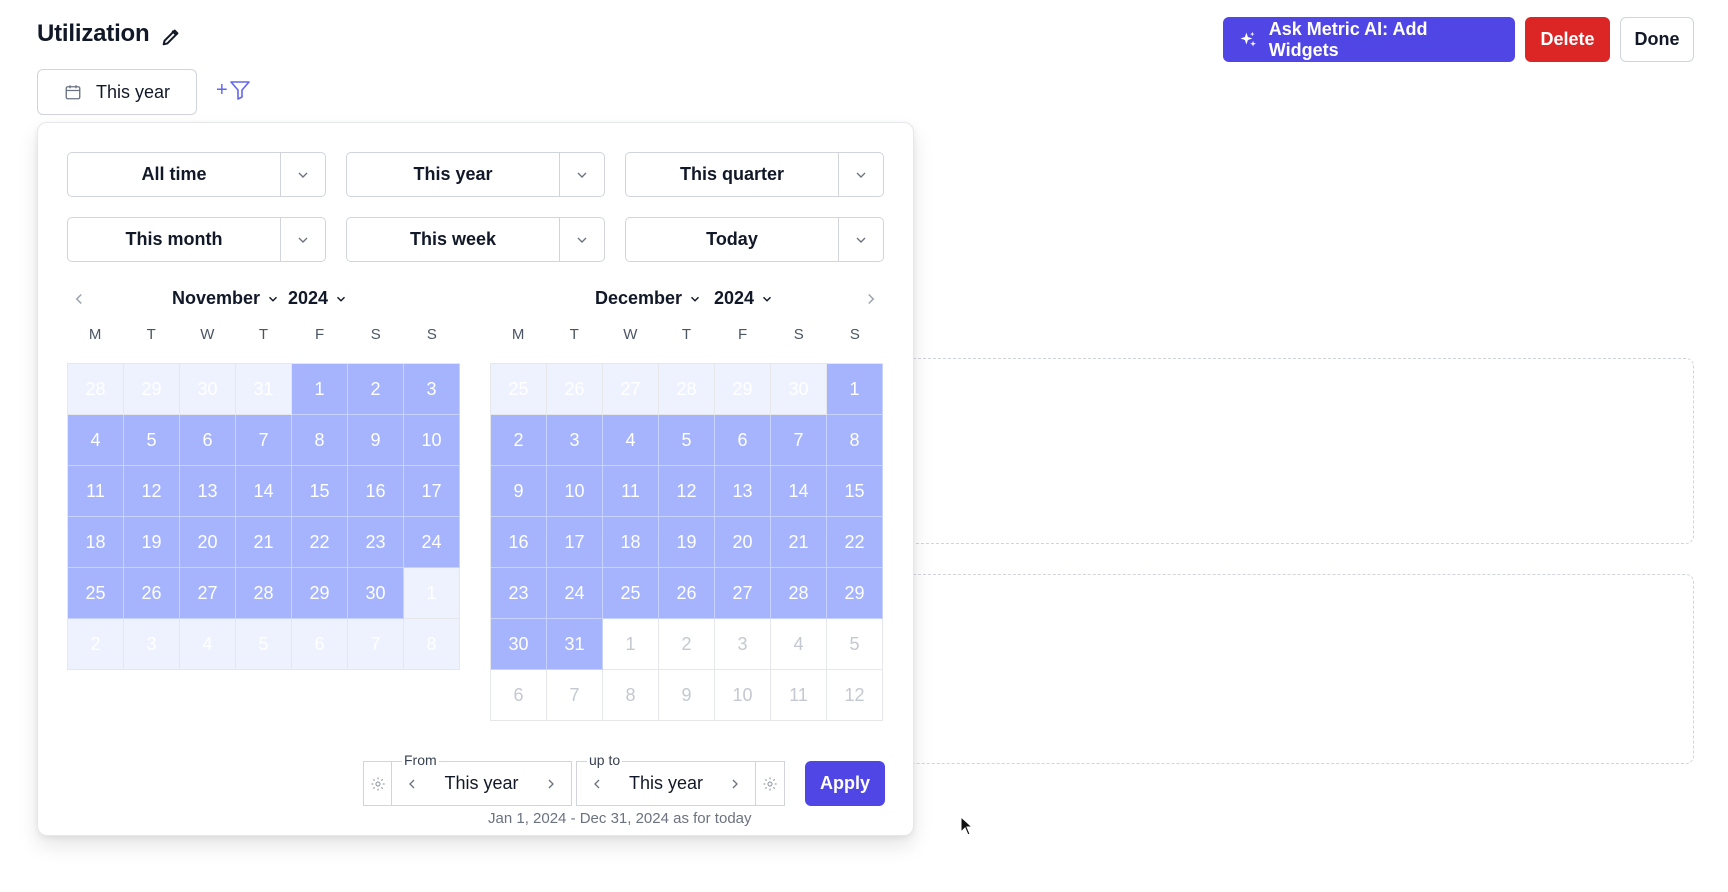 Image resolution: width=1728 pixels, height=892 pixels. I want to click on preset-this-year: This year, so click(475, 174).